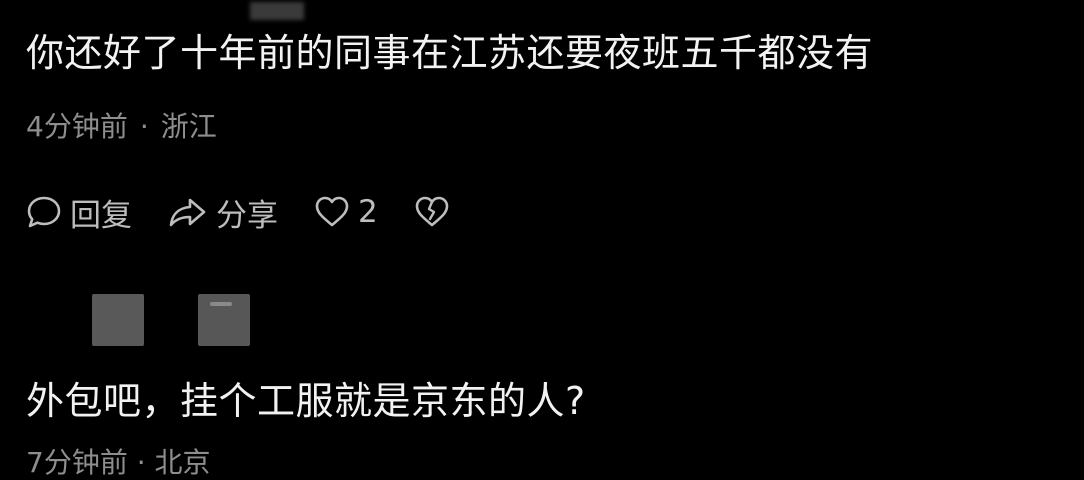 The height and width of the screenshot is (480, 1084). I want to click on comment-time: 4分钟前, so click(77, 126).